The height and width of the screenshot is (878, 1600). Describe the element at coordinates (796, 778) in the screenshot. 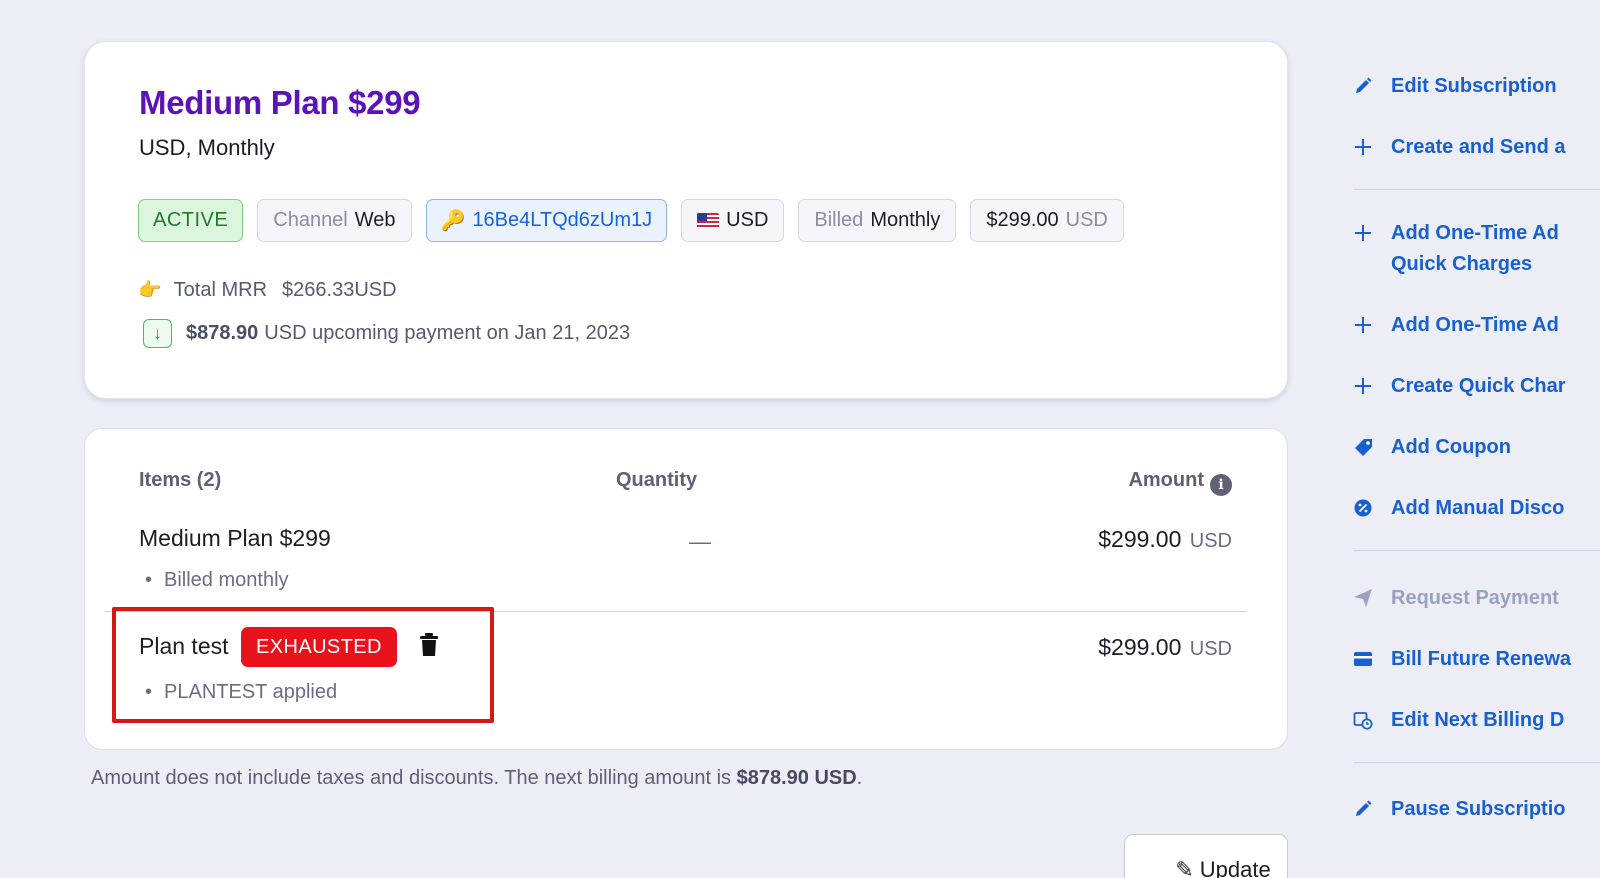

I see `footnote-amount: $878.90 USD` at that location.